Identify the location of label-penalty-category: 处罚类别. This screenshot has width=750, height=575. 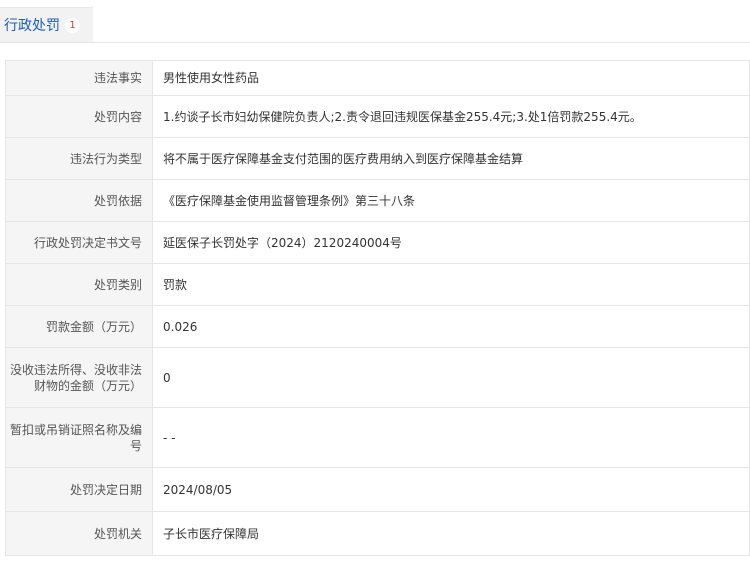
(79, 284).